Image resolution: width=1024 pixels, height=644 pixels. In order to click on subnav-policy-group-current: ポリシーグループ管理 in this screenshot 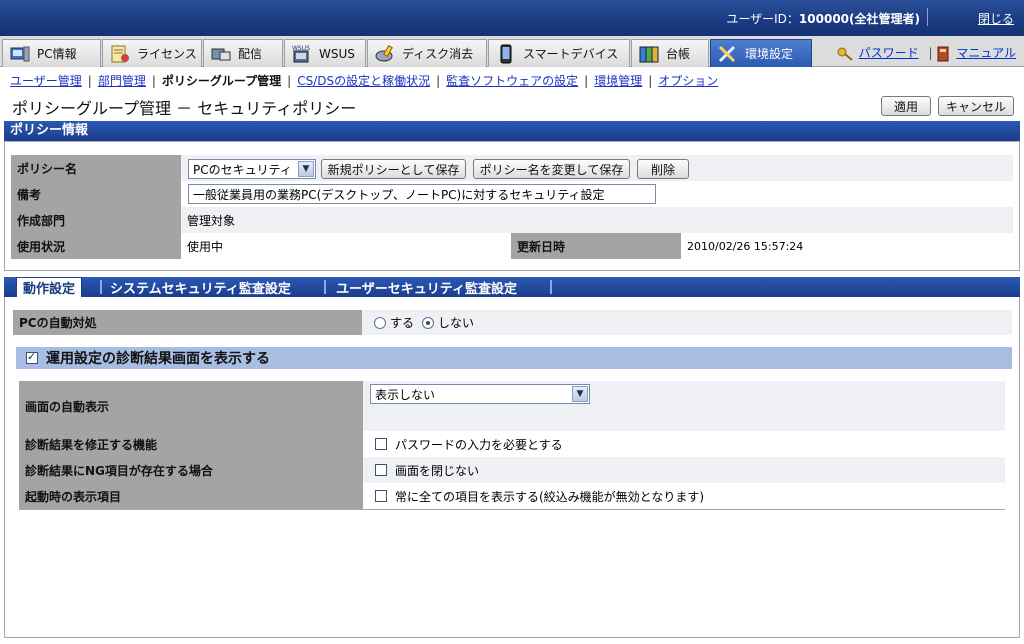, I will do `click(221, 81)`.